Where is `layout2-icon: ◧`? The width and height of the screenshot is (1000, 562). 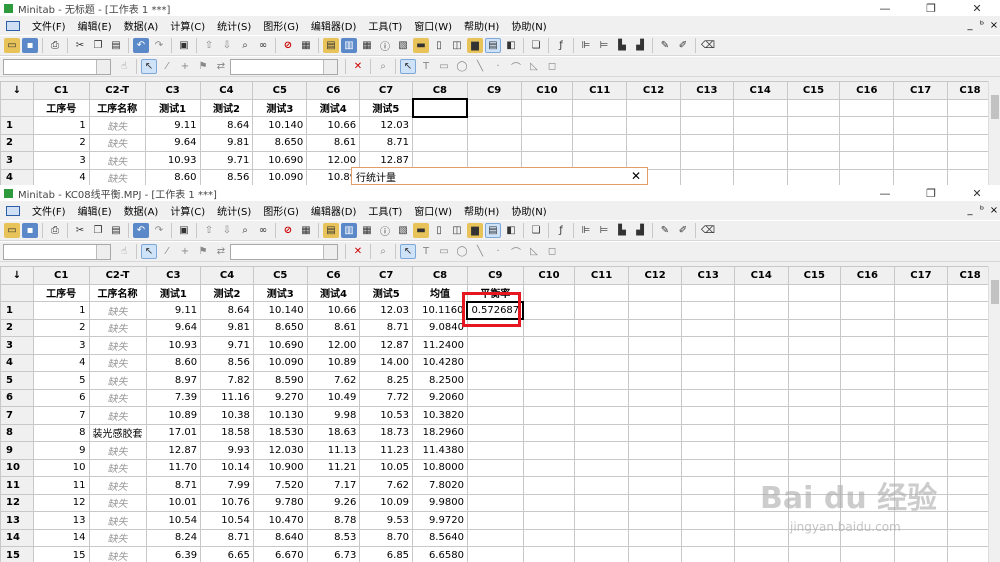 layout2-icon: ◧ is located at coordinates (511, 45).